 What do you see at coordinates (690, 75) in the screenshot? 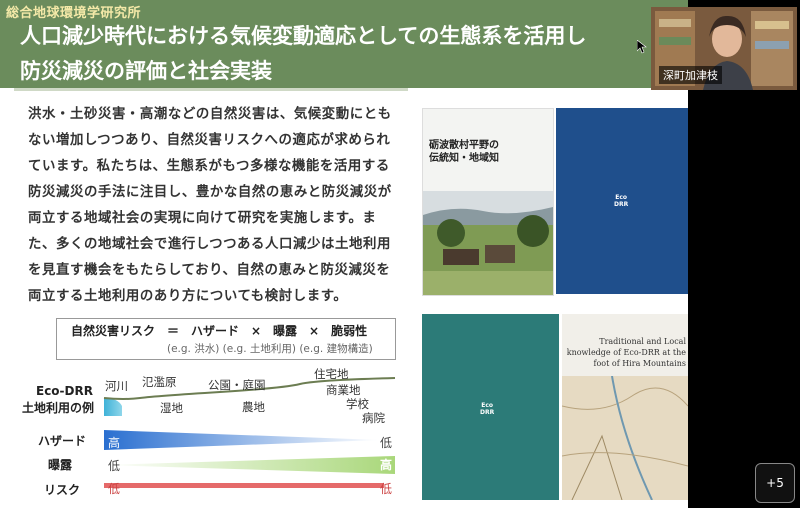
I see `participant-name: 深町加津枝` at bounding box center [690, 75].